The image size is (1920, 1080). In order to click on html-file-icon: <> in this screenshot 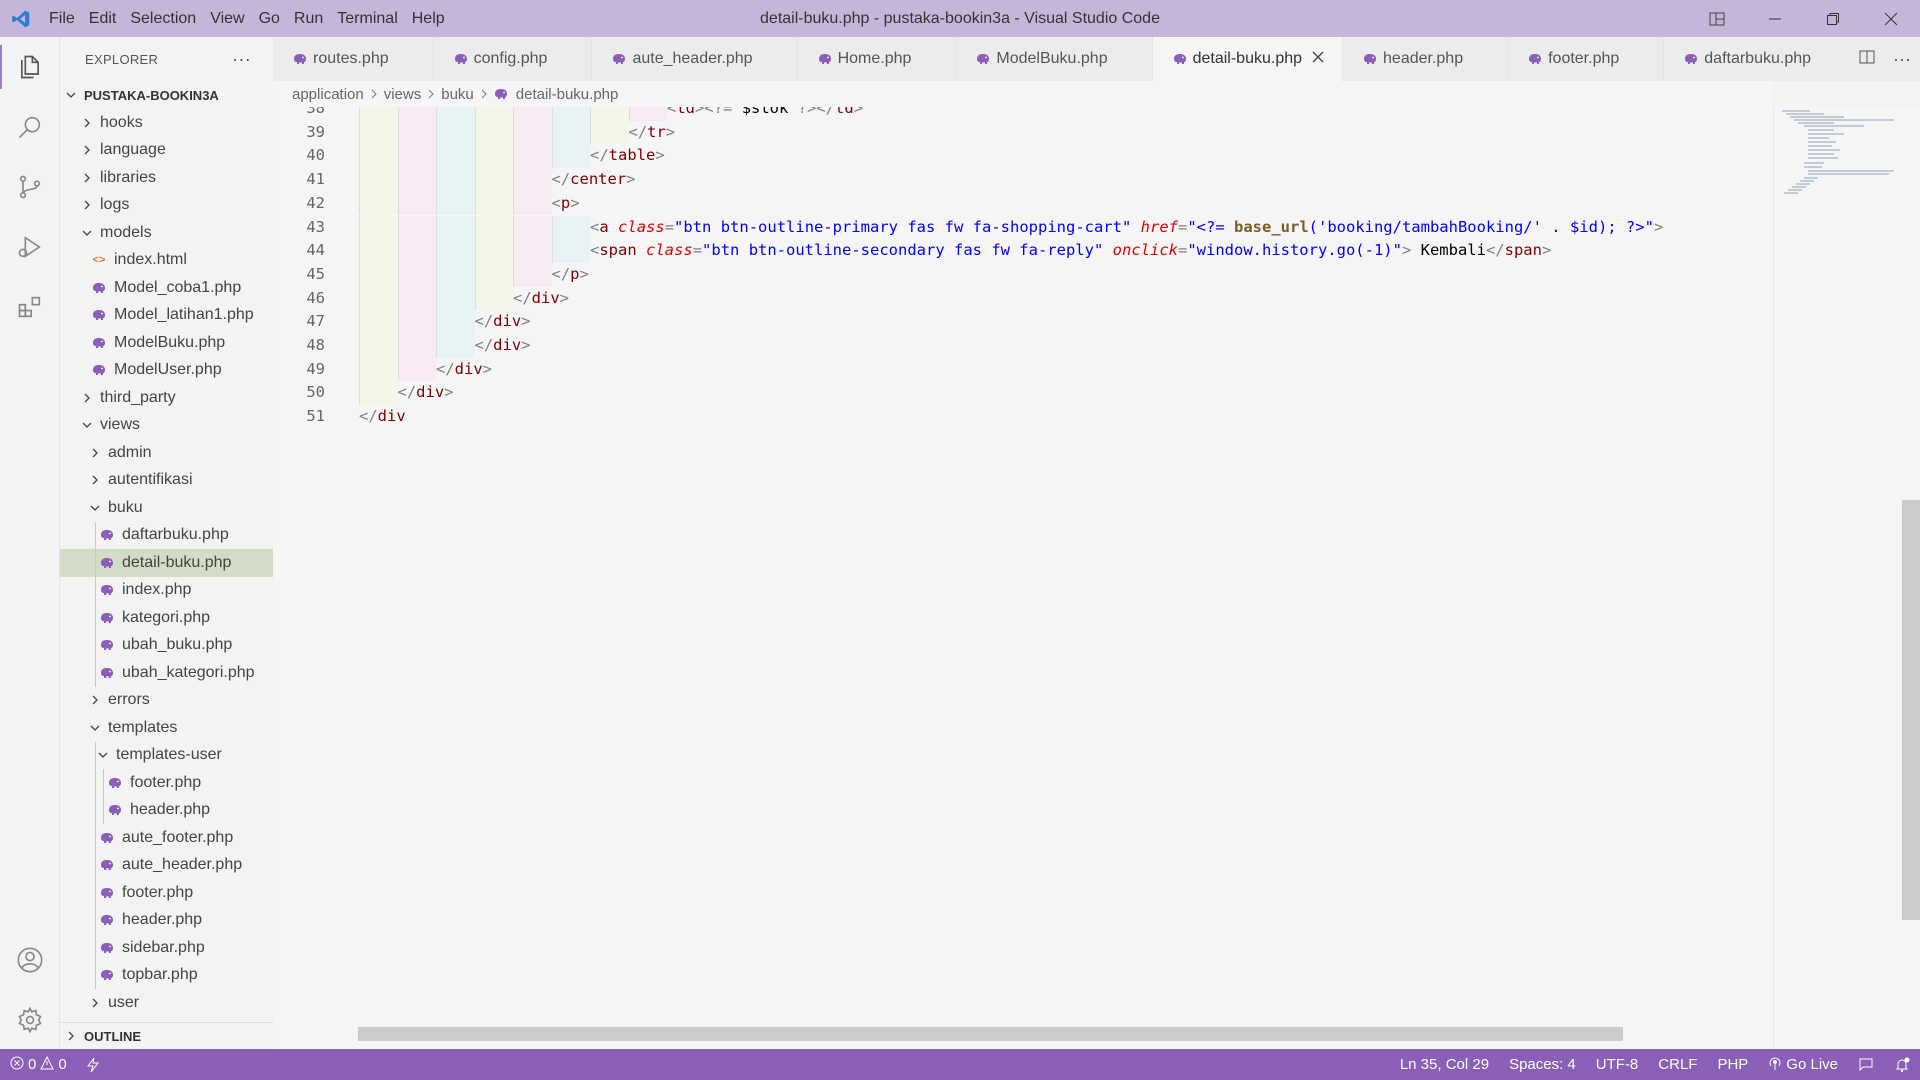, I will do `click(99, 260)`.